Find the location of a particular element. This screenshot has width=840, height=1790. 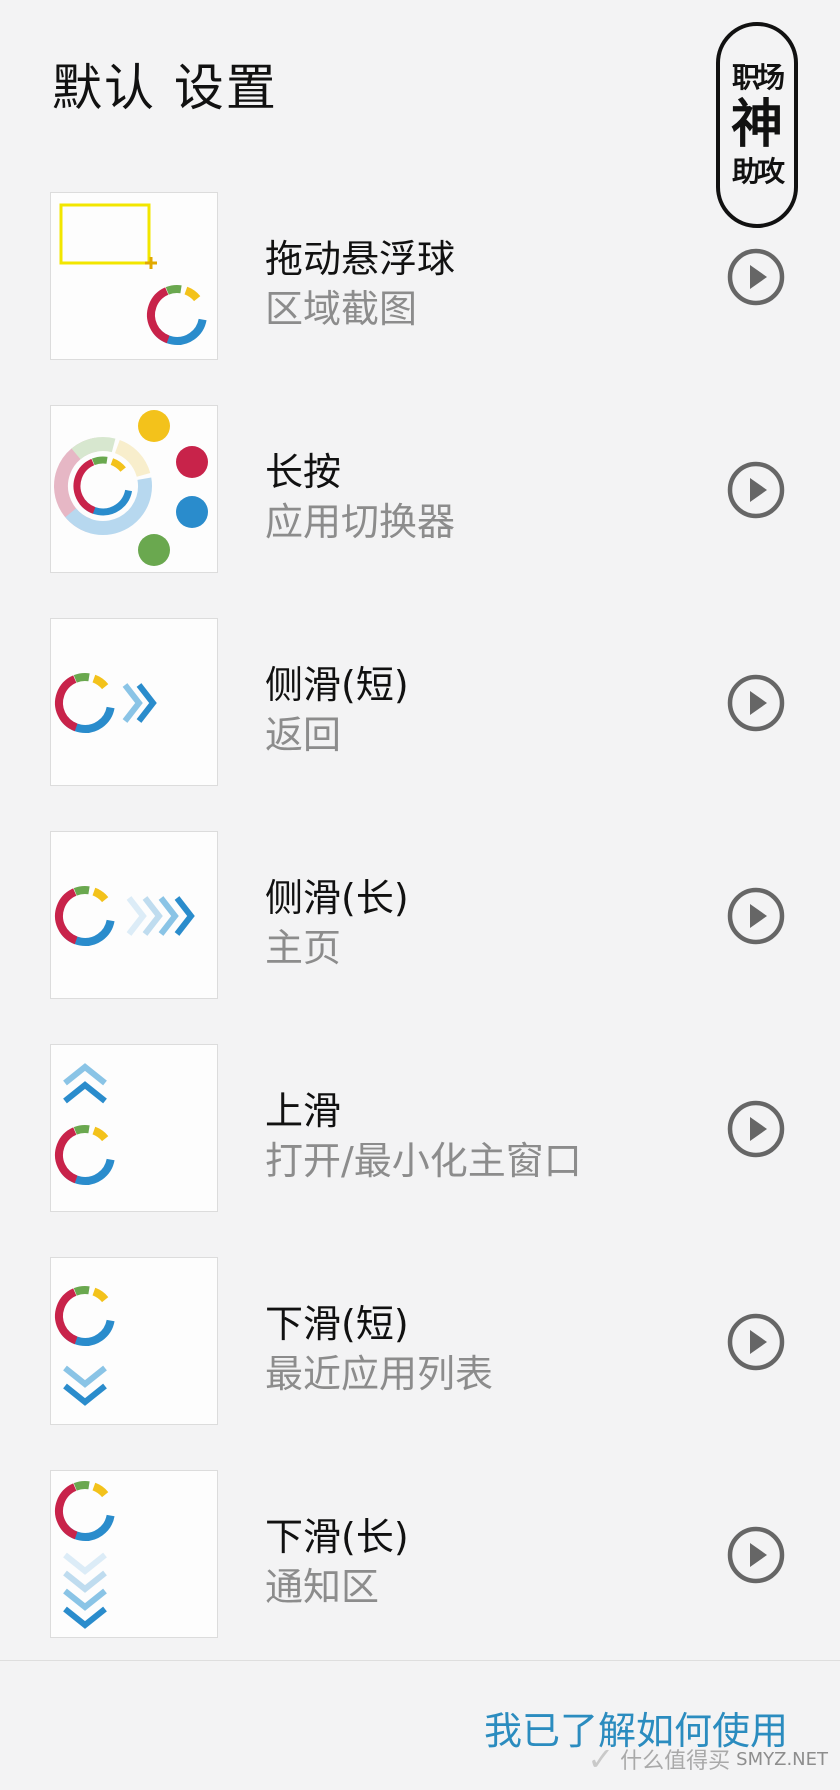

gesture-action: 区域截图 is located at coordinates (341, 309).